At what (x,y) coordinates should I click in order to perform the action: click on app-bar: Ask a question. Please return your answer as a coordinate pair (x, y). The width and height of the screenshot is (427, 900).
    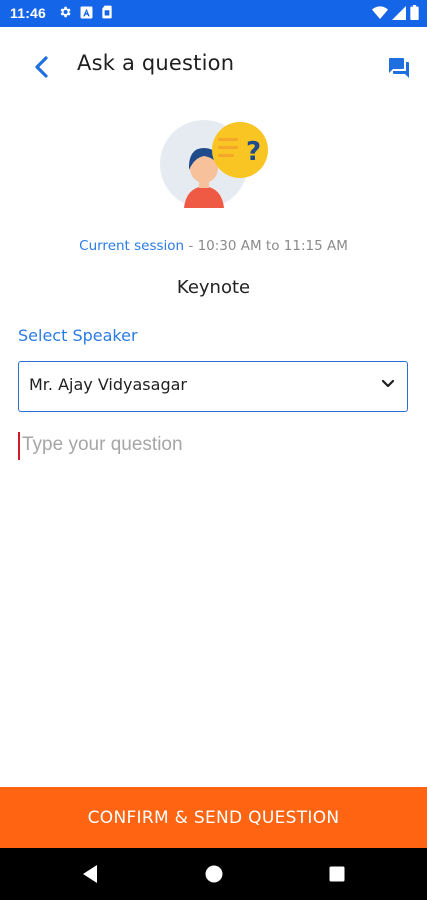
    Looking at the image, I should click on (213, 67).